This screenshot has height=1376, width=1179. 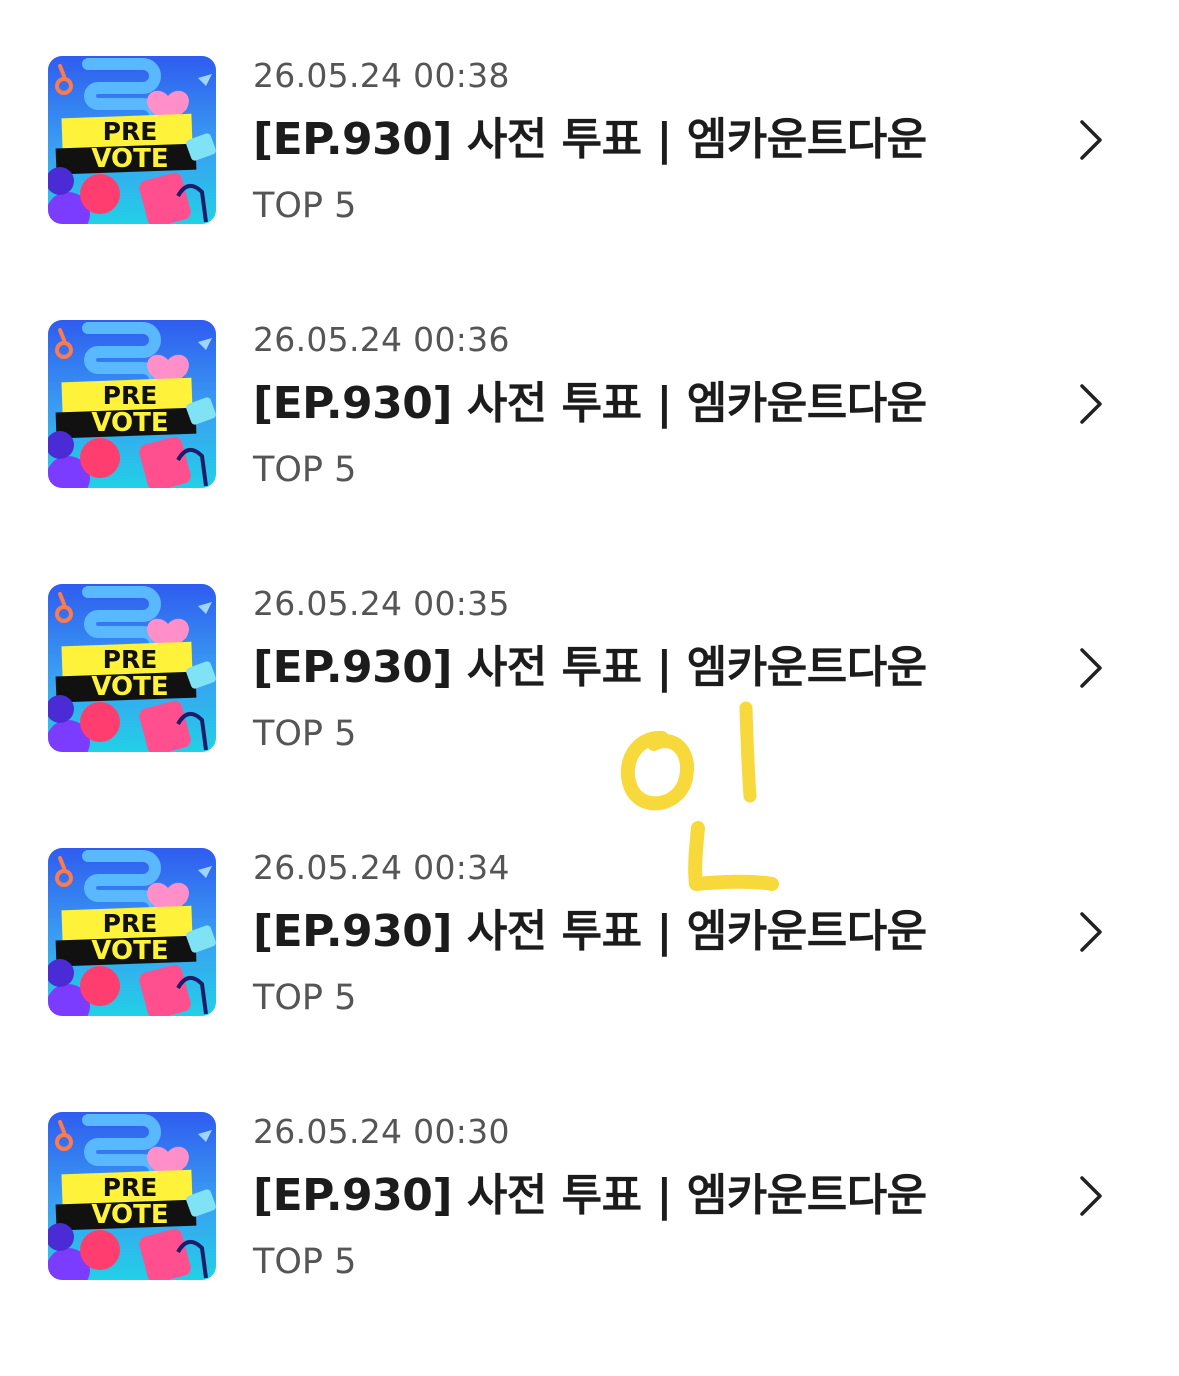 What do you see at coordinates (381, 1131) in the screenshot?
I see `item-date: 26.05.24 00:30` at bounding box center [381, 1131].